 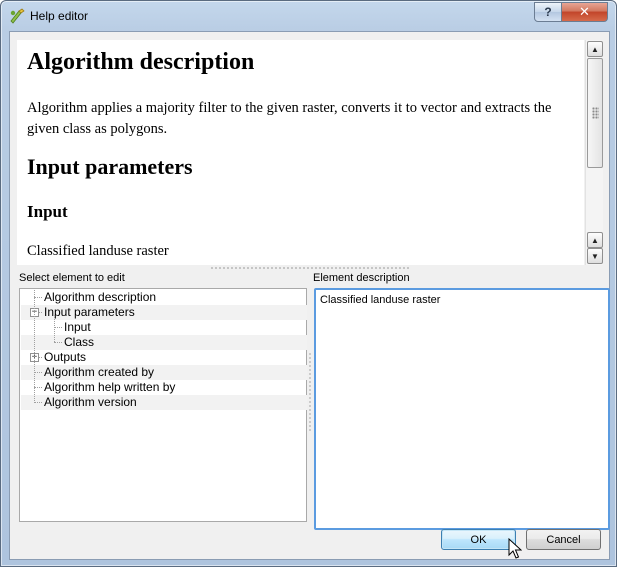 I want to click on tree-item-label: Algorithm description, so click(x=100, y=297).